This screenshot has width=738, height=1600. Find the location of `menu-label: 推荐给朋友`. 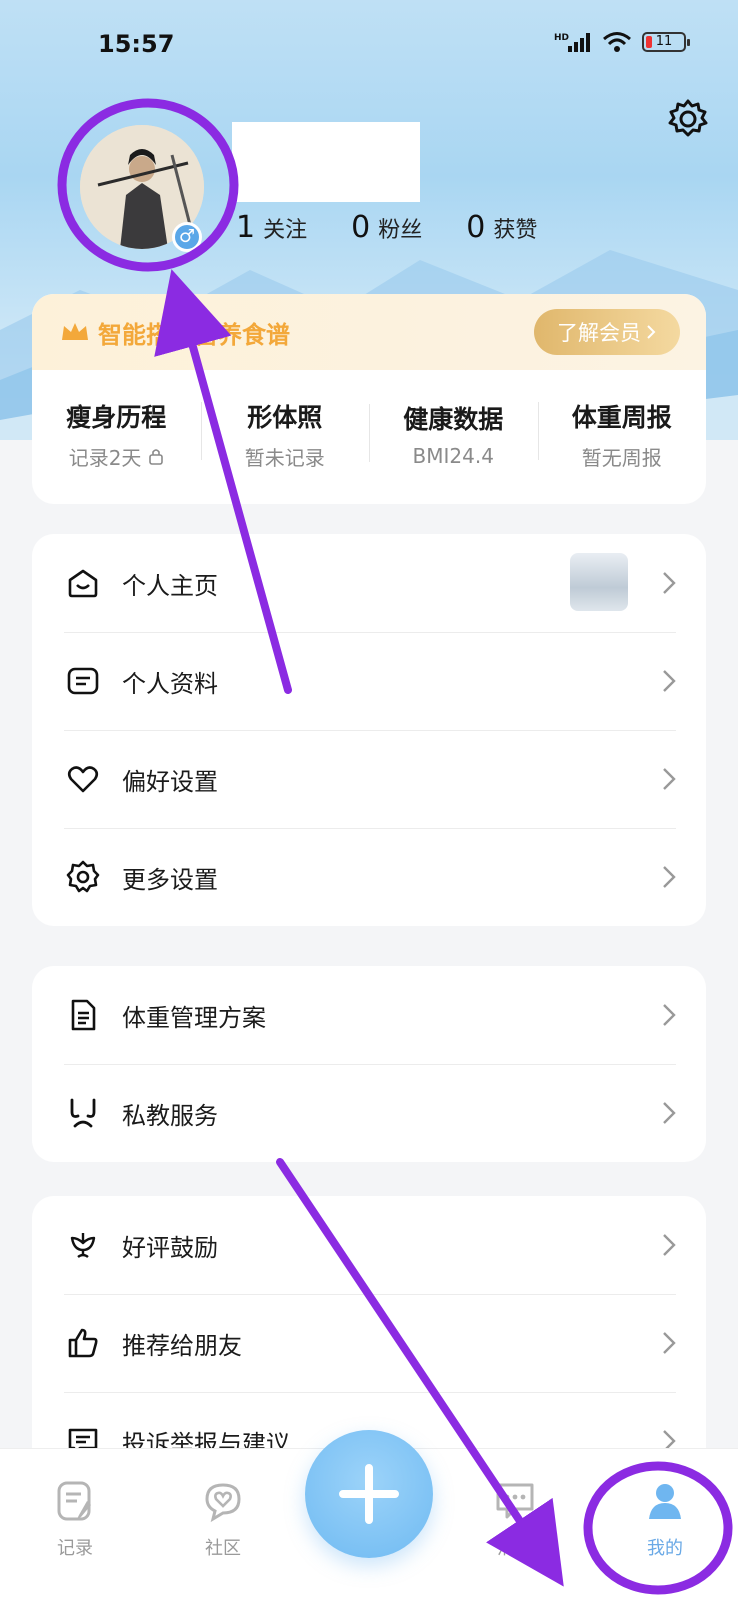

menu-label: 推荐给朋友 is located at coordinates (182, 1345).